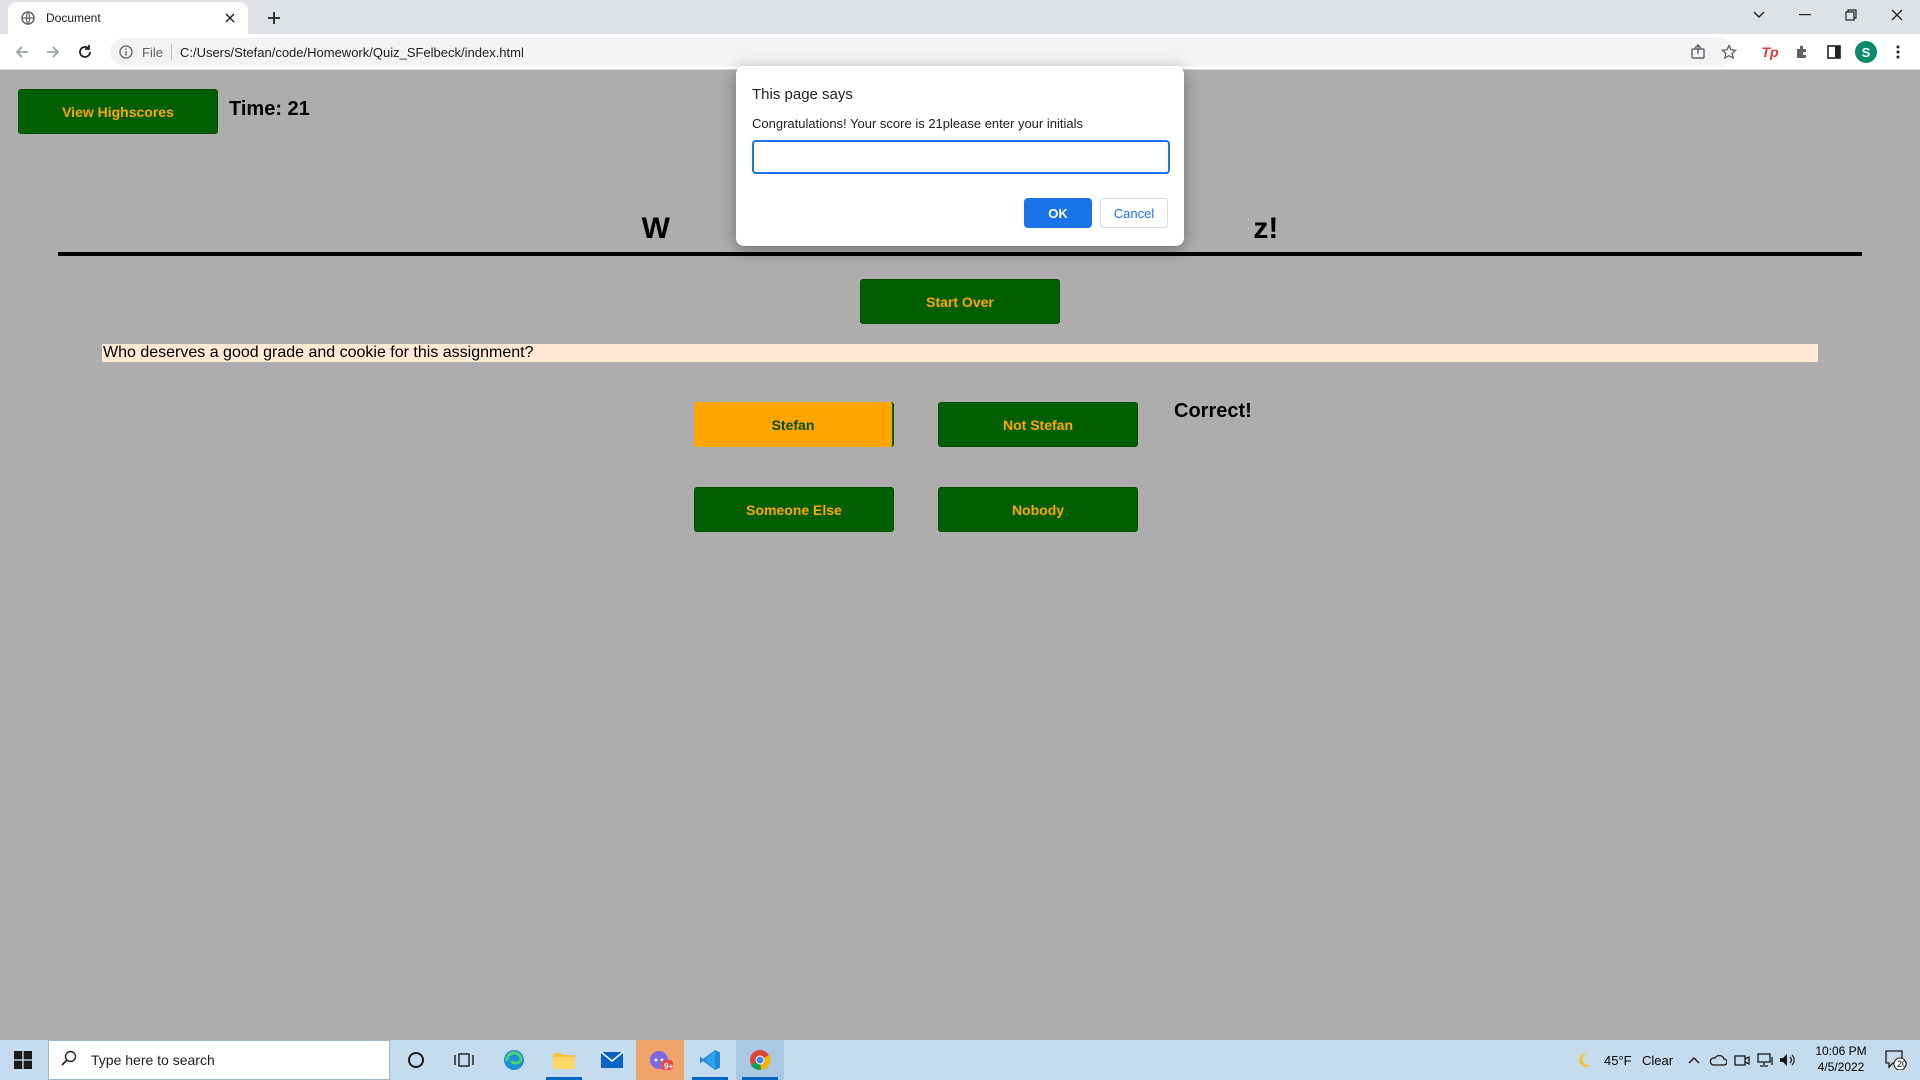 The image size is (1920, 1080). I want to click on chrome-icon, so click(760, 1060).